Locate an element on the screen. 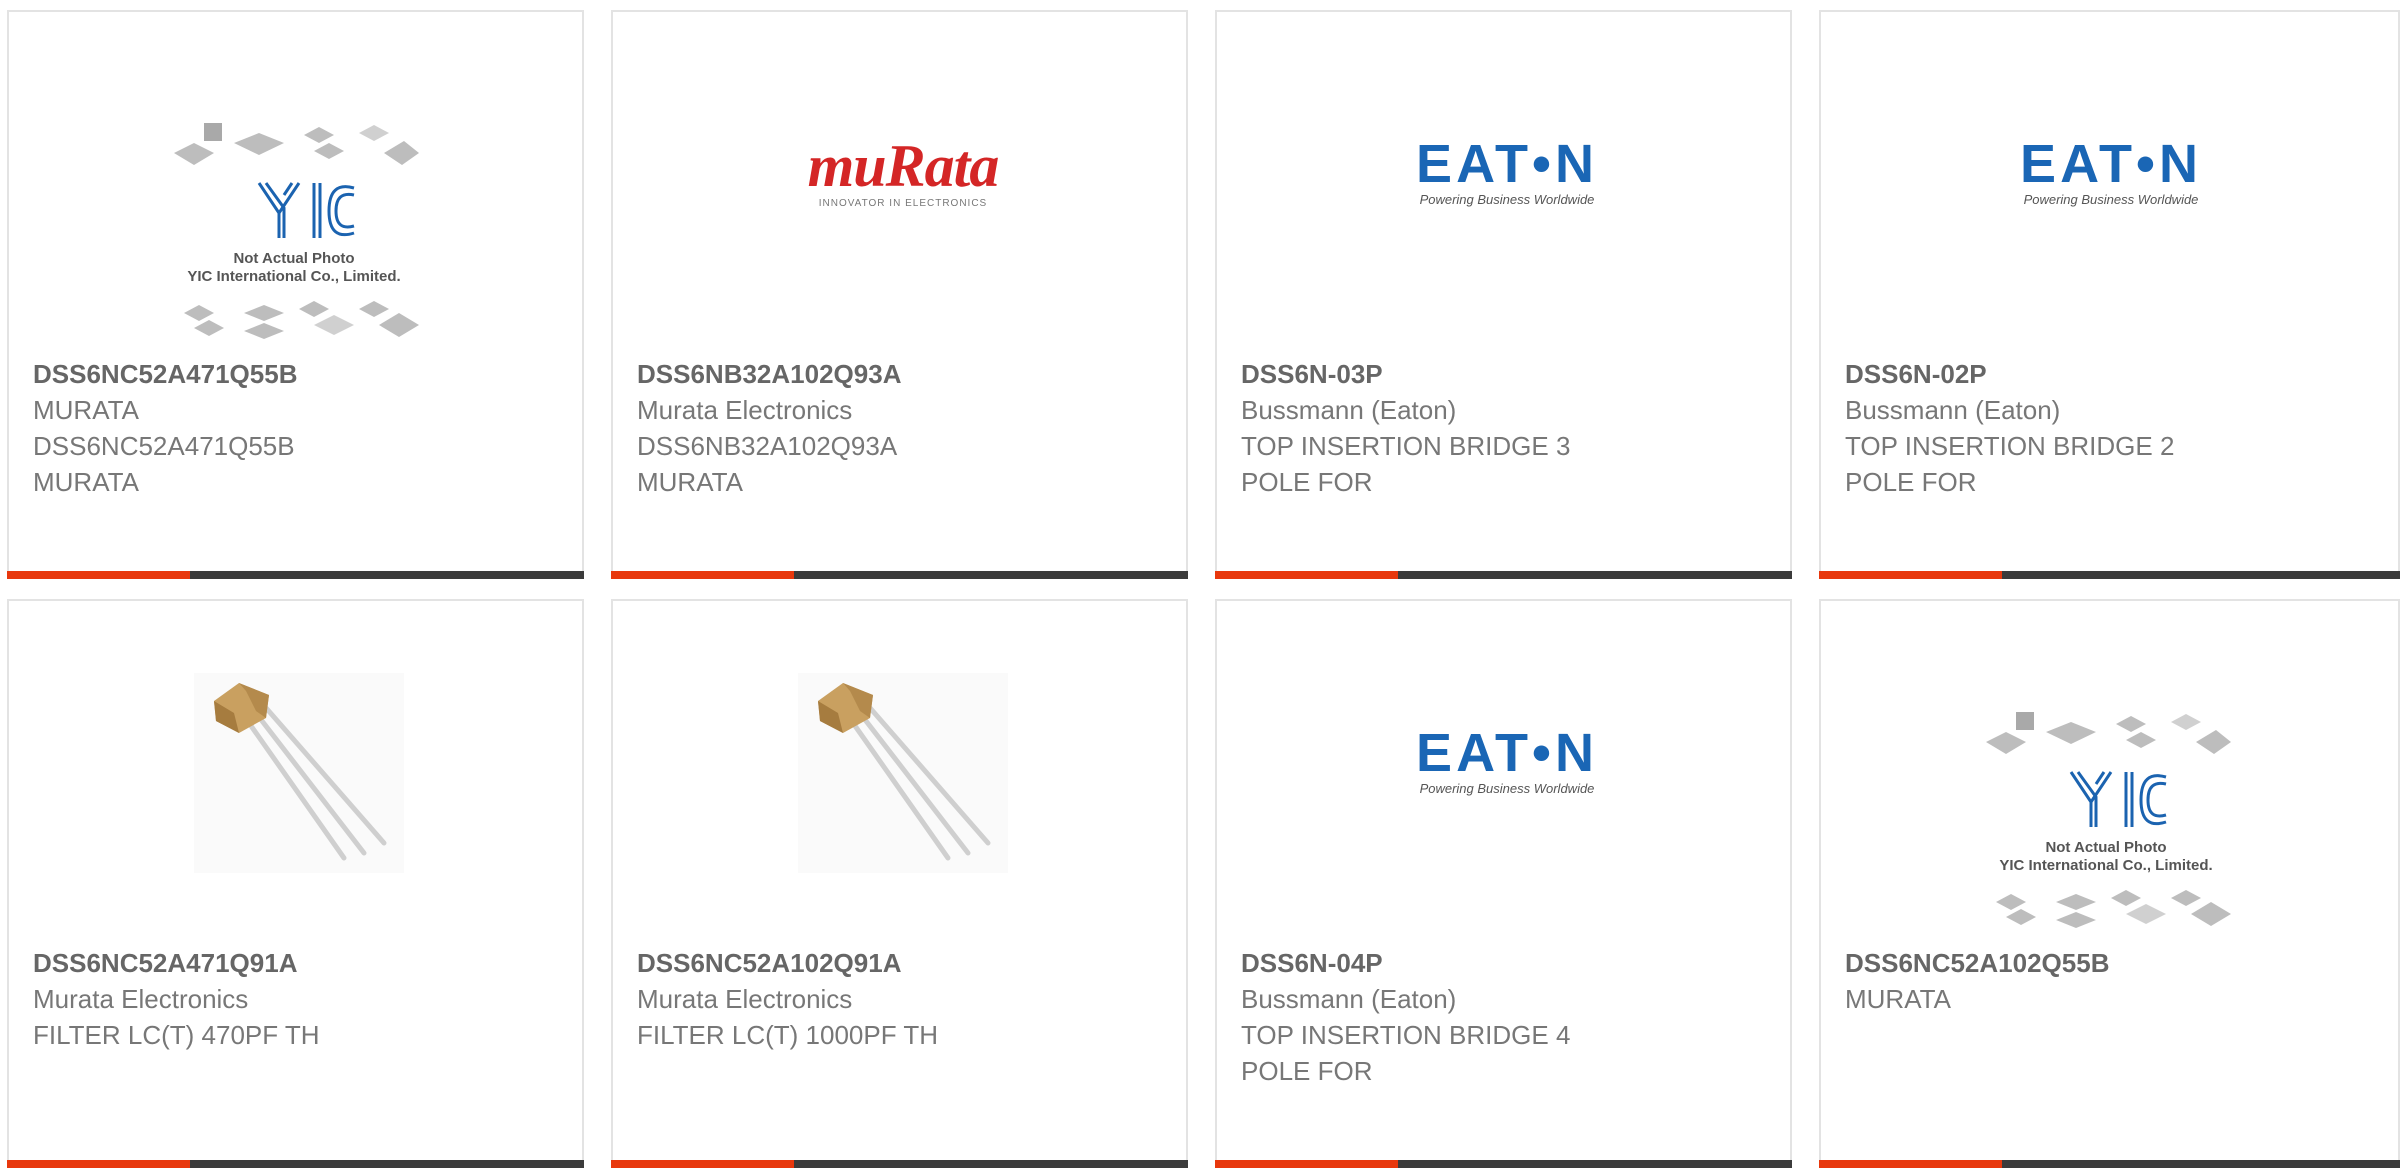  product-image: muRata INNOVATOR IN ELECTRONICS is located at coordinates (903, 172).